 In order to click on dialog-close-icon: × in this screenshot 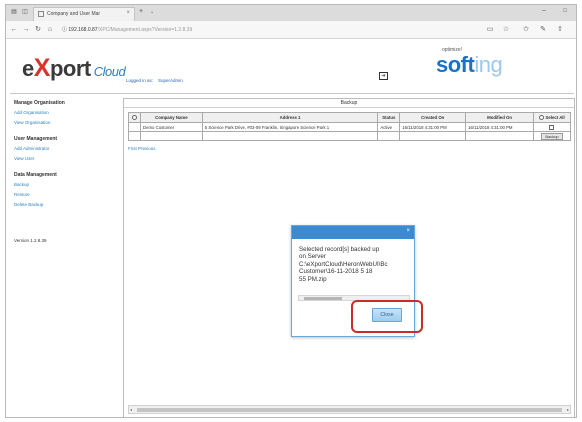, I will do `click(408, 231)`.